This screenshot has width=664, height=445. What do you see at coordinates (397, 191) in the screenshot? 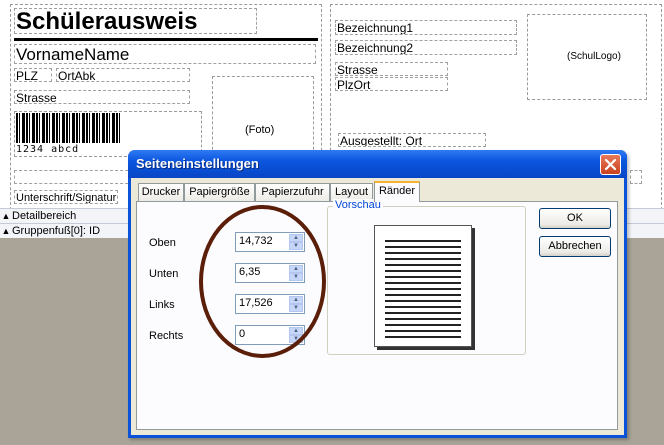
I see `tab-raender: Ränder` at bounding box center [397, 191].